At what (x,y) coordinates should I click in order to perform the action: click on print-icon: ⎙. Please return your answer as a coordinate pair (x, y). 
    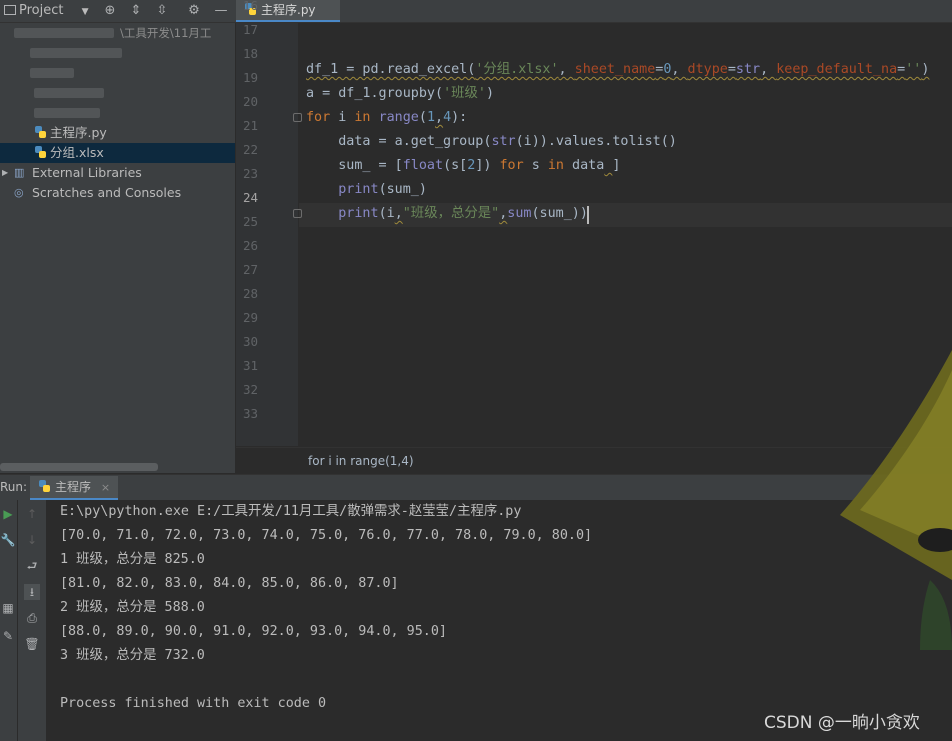
    Looking at the image, I should click on (32, 618).